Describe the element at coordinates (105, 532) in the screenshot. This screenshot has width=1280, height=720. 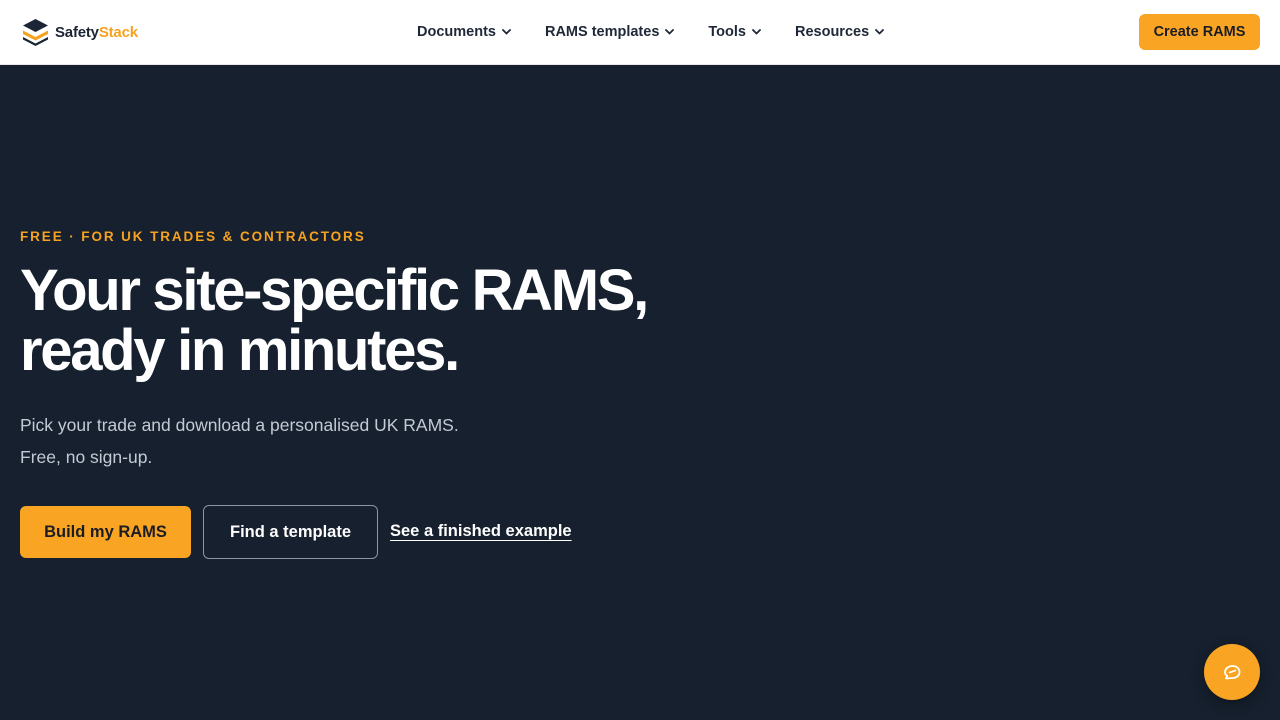
I see `build-my-rams-button: Build my RAMS` at that location.